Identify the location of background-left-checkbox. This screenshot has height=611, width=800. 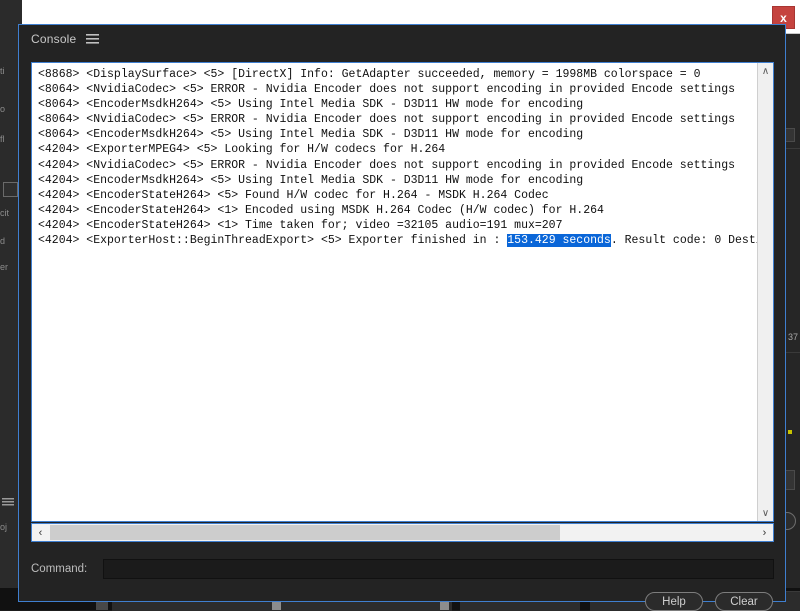
(10, 189).